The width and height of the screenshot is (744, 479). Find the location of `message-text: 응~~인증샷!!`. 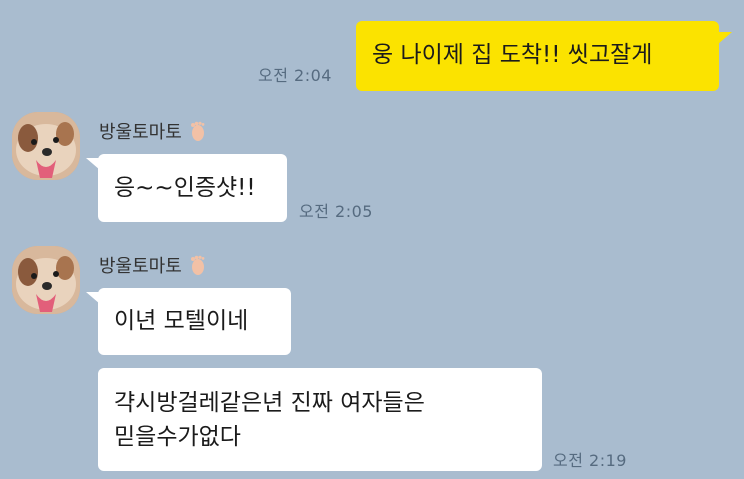

message-text: 응~~인증샷!! is located at coordinates (185, 188).